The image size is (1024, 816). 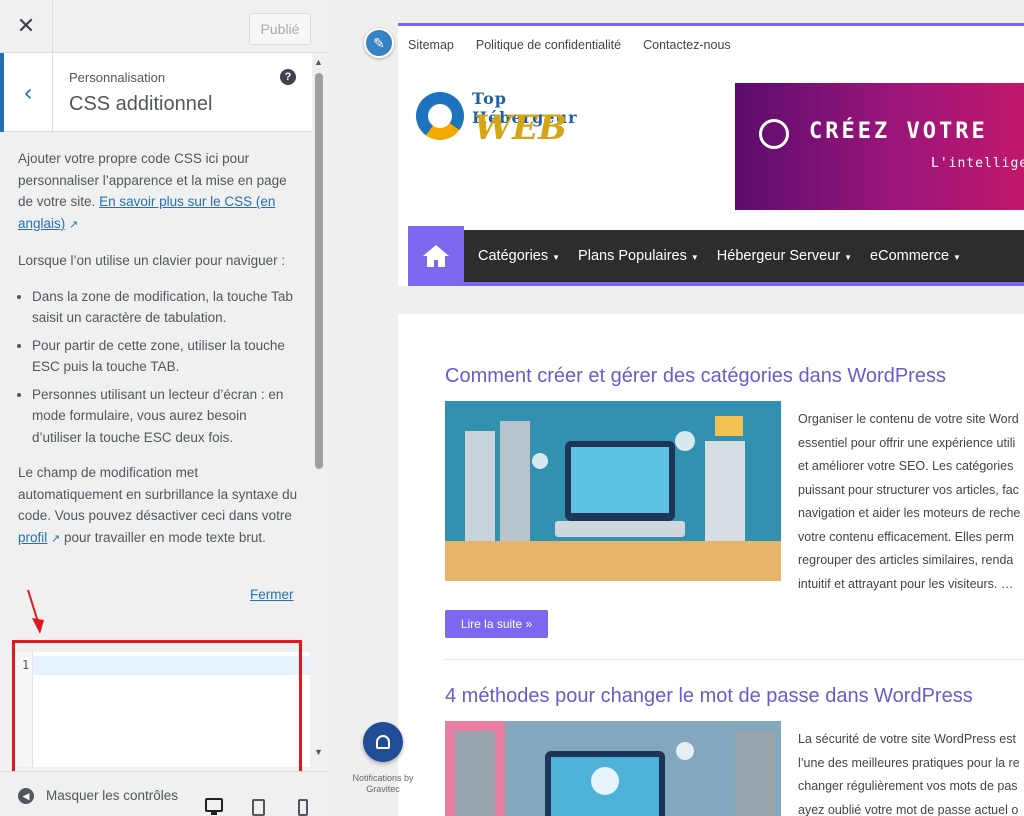 What do you see at coordinates (32, 537) in the screenshot?
I see `profile-link: profil` at bounding box center [32, 537].